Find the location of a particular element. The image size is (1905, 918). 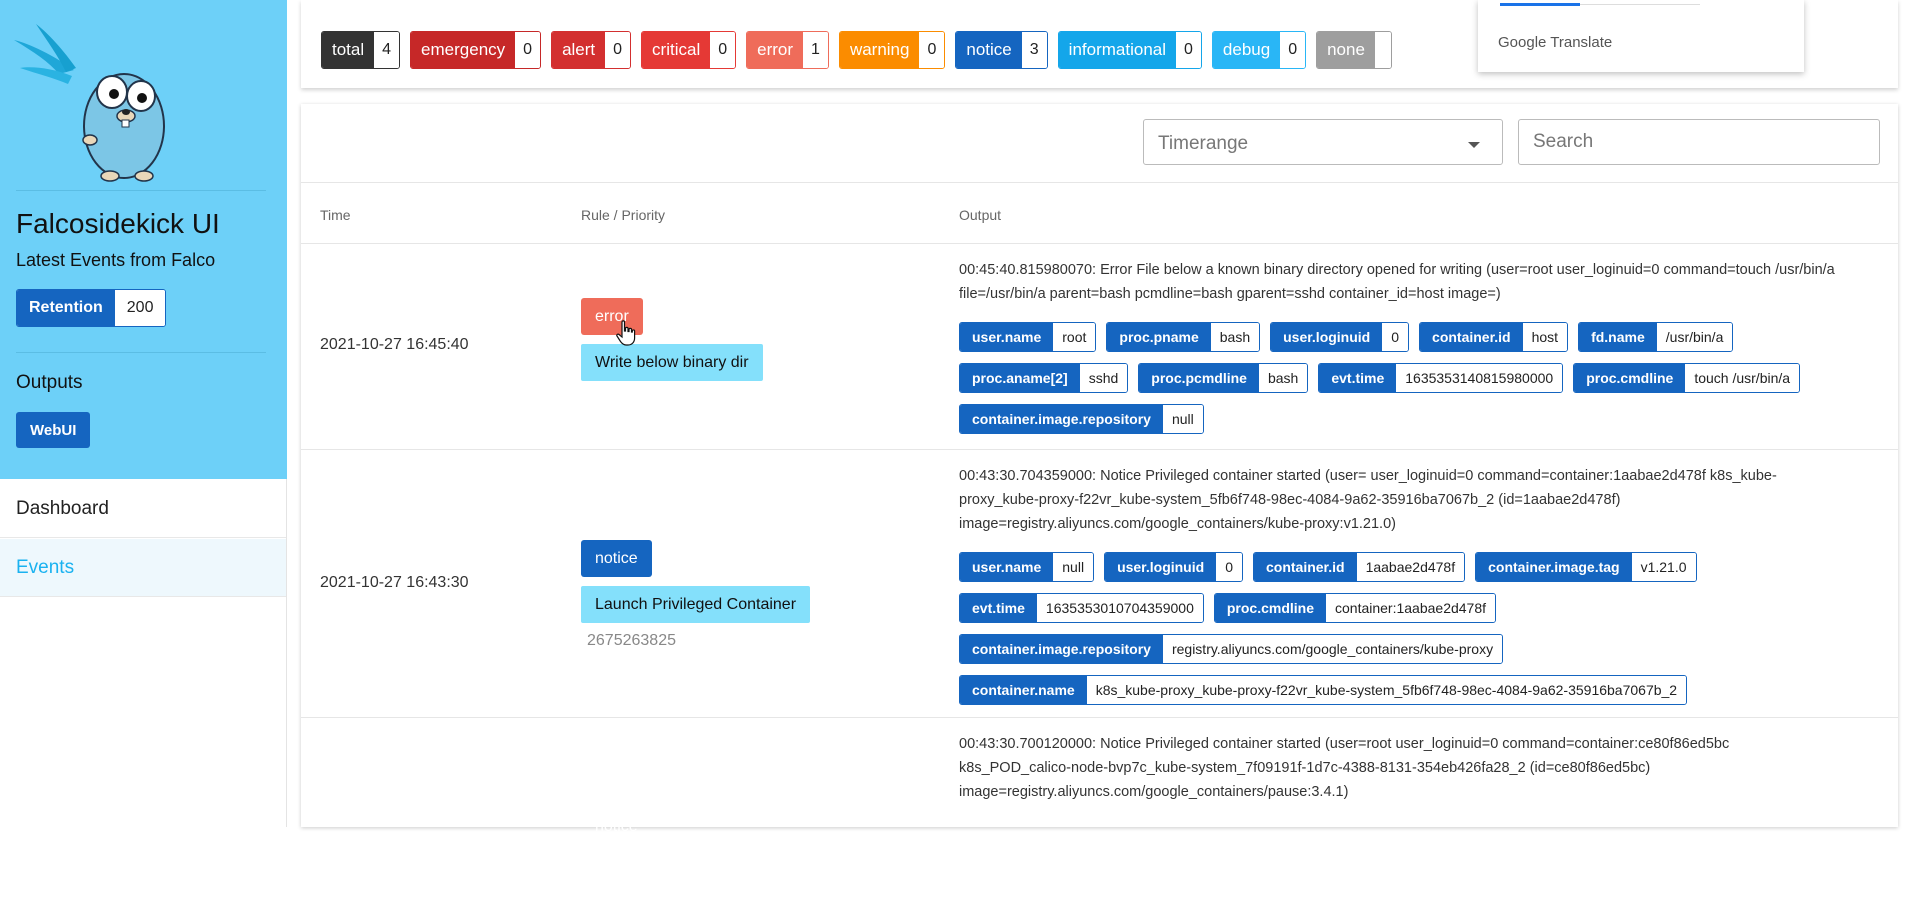

nav-item-events: Events is located at coordinates (143, 568).